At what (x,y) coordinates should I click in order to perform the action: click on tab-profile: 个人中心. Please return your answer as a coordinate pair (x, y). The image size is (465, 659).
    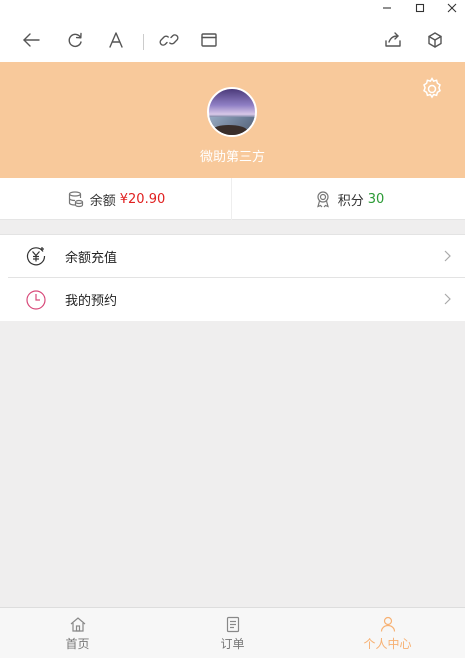
    Looking at the image, I should click on (387, 633).